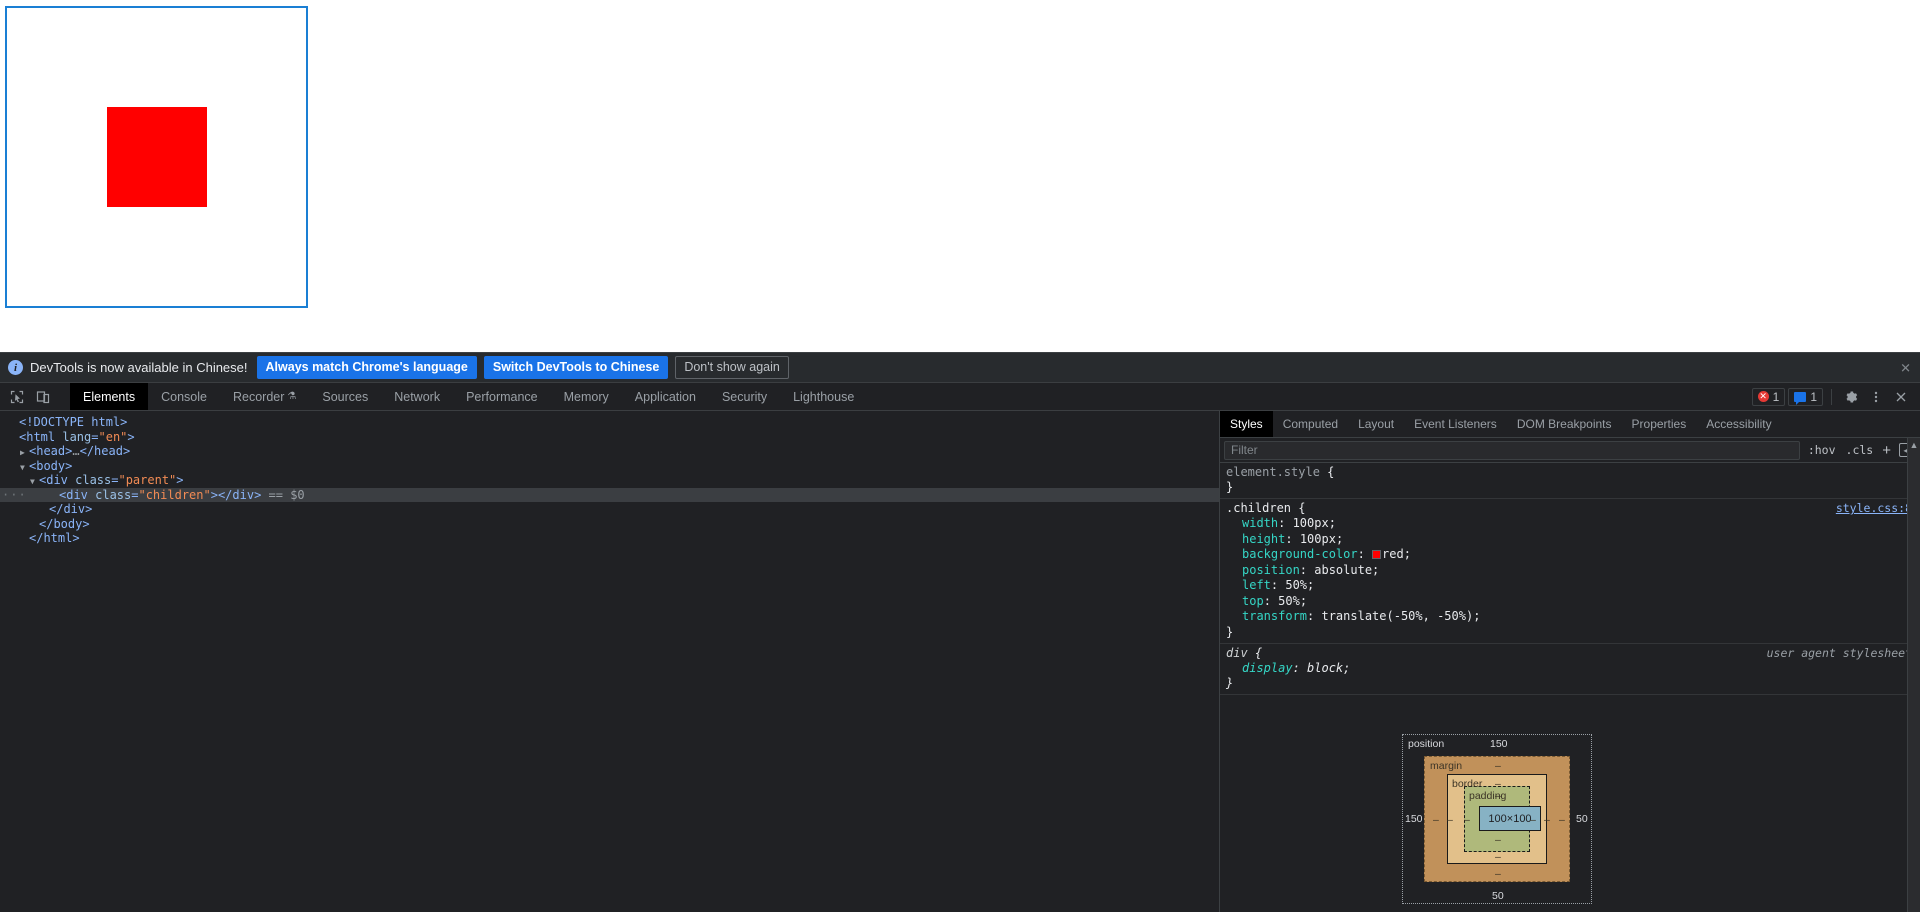 This screenshot has width=1920, height=912. I want to click on gear-icon, so click(1851, 397).